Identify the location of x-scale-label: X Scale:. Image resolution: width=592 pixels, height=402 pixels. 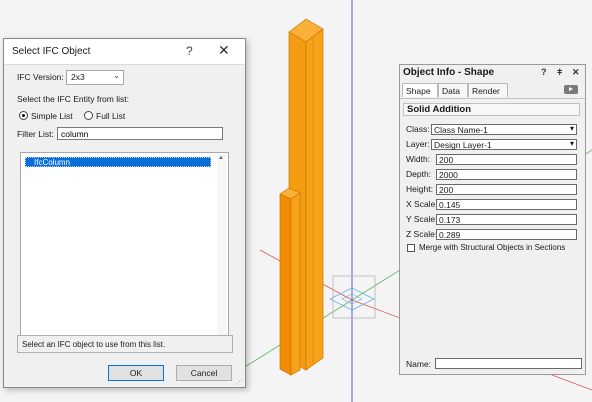
(422, 204).